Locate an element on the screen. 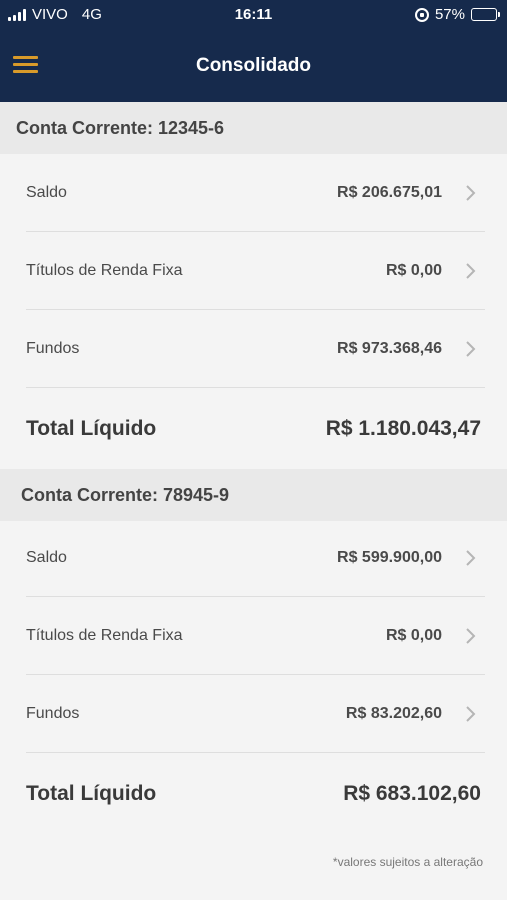 The height and width of the screenshot is (900, 507). row-fundos: Fundos R$ 83.202,60 is located at coordinates (253, 714).